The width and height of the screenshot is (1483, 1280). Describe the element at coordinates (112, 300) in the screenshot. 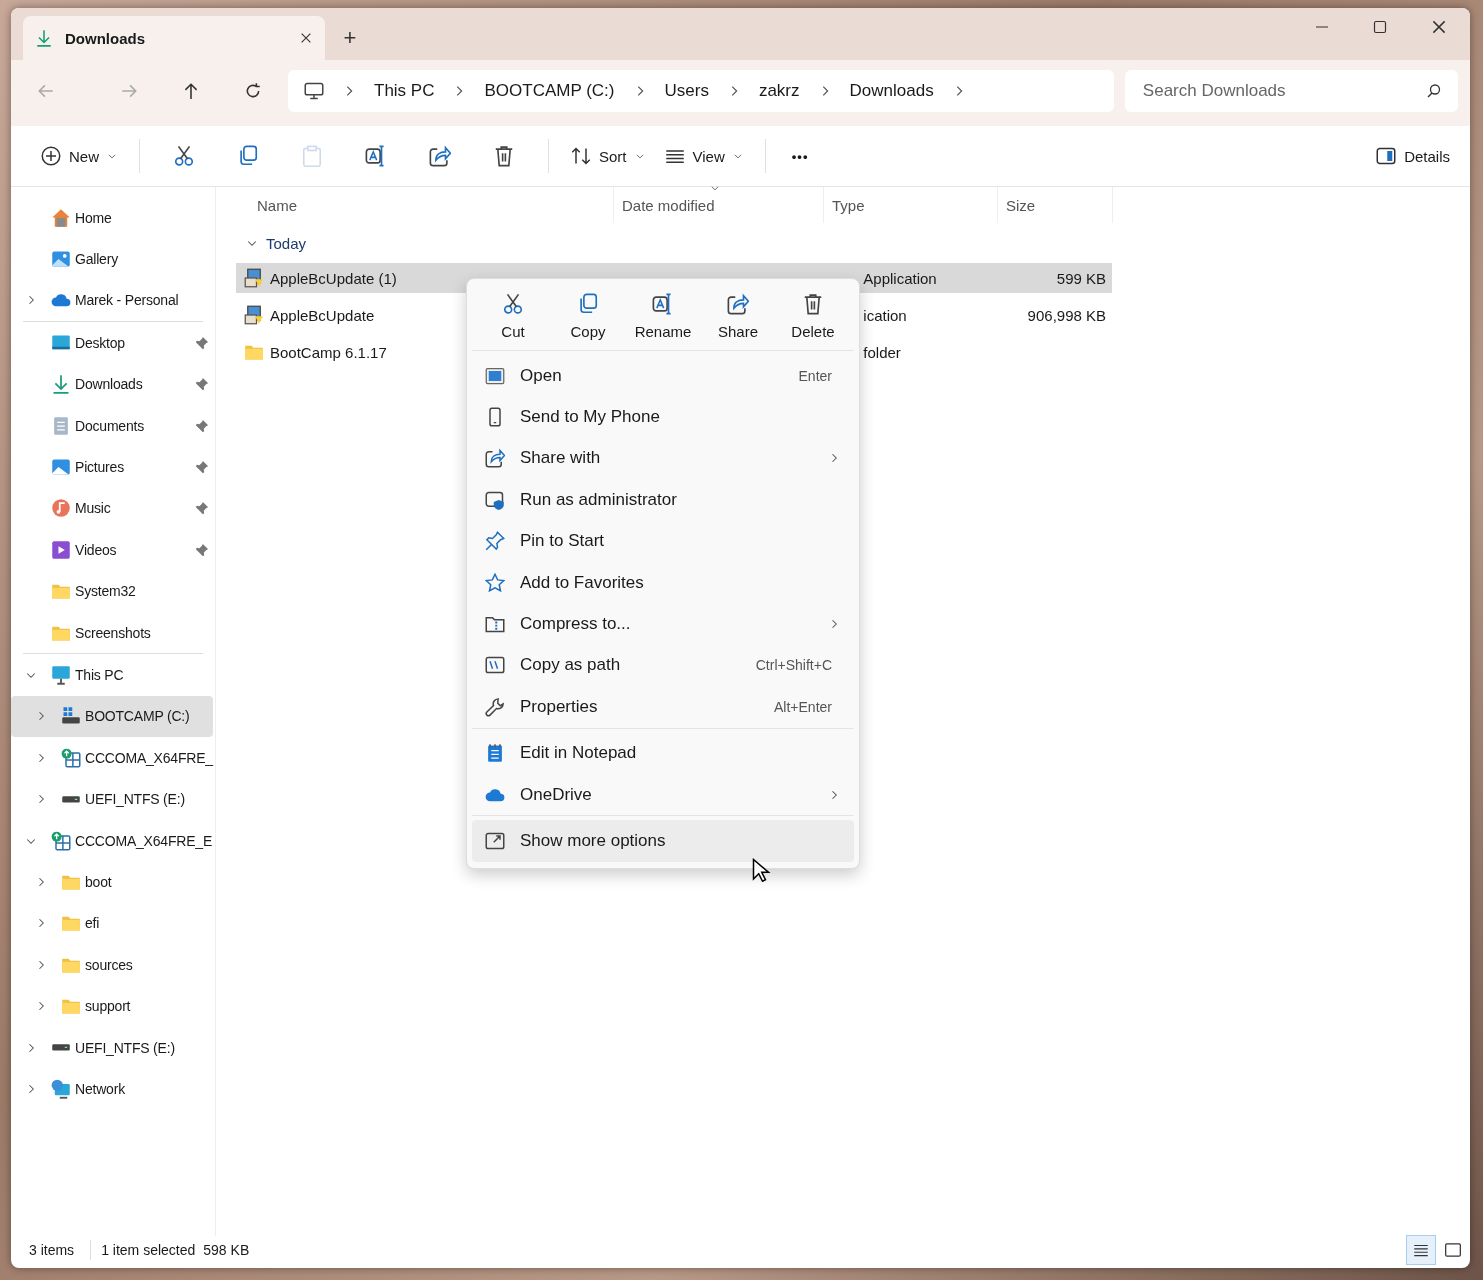

I see `sidebar-item: Marek - Personal` at that location.